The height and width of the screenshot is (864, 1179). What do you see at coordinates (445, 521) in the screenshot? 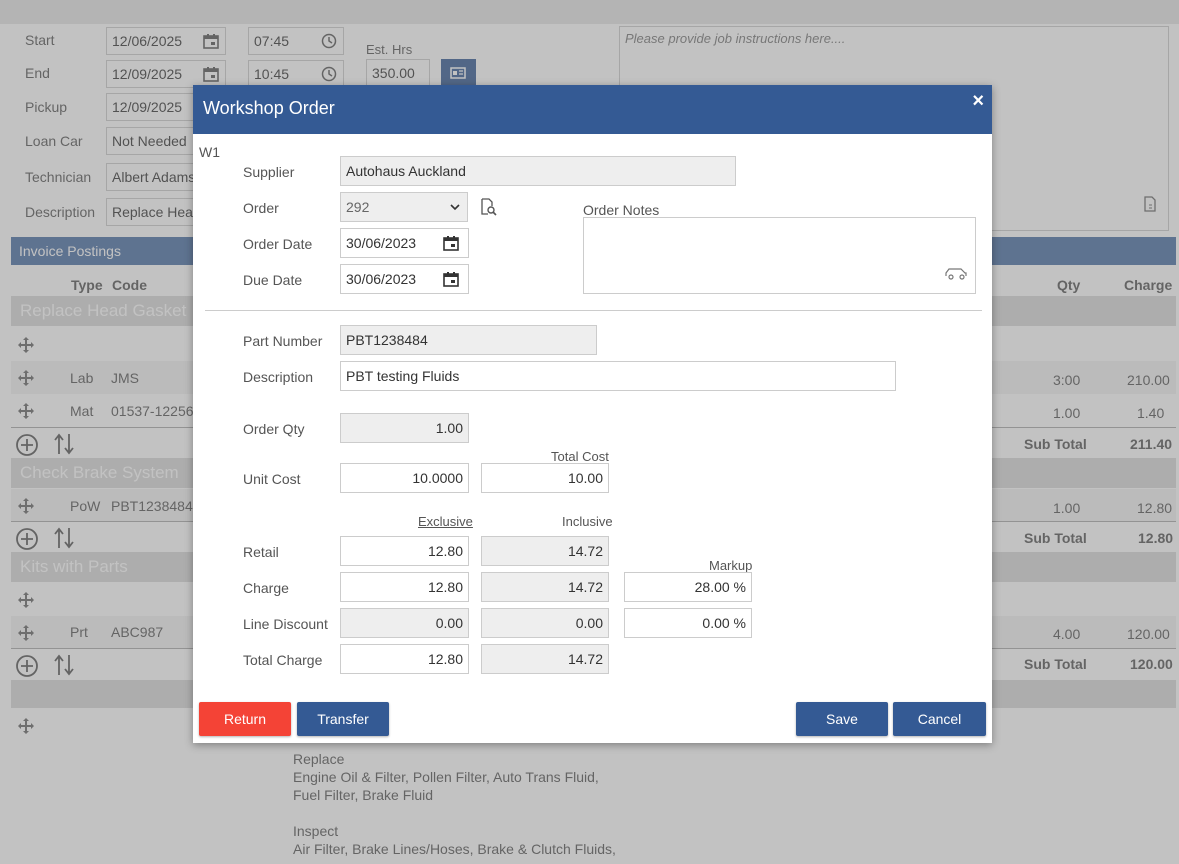
I see `exclusive-header: Exclusive` at bounding box center [445, 521].